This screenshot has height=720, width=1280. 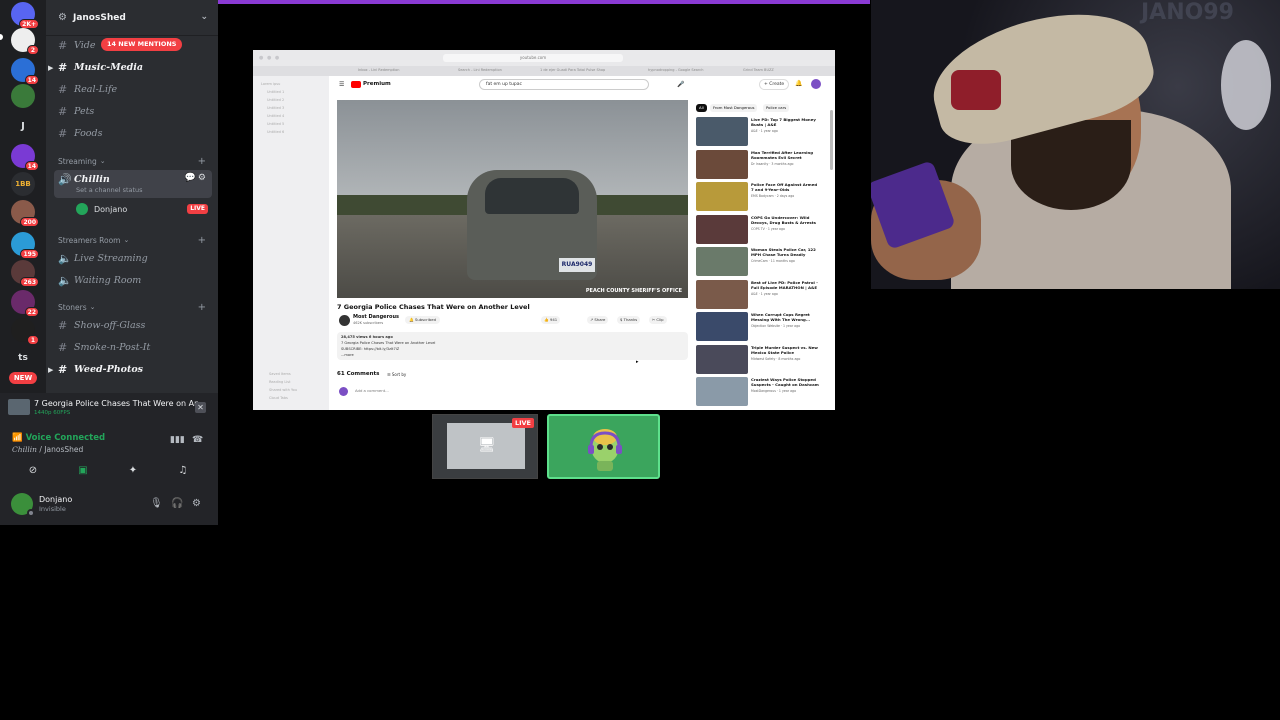 What do you see at coordinates (133, 258) in the screenshot?
I see `voice-channel-live-streaming: 🔈 Live Streaming` at bounding box center [133, 258].